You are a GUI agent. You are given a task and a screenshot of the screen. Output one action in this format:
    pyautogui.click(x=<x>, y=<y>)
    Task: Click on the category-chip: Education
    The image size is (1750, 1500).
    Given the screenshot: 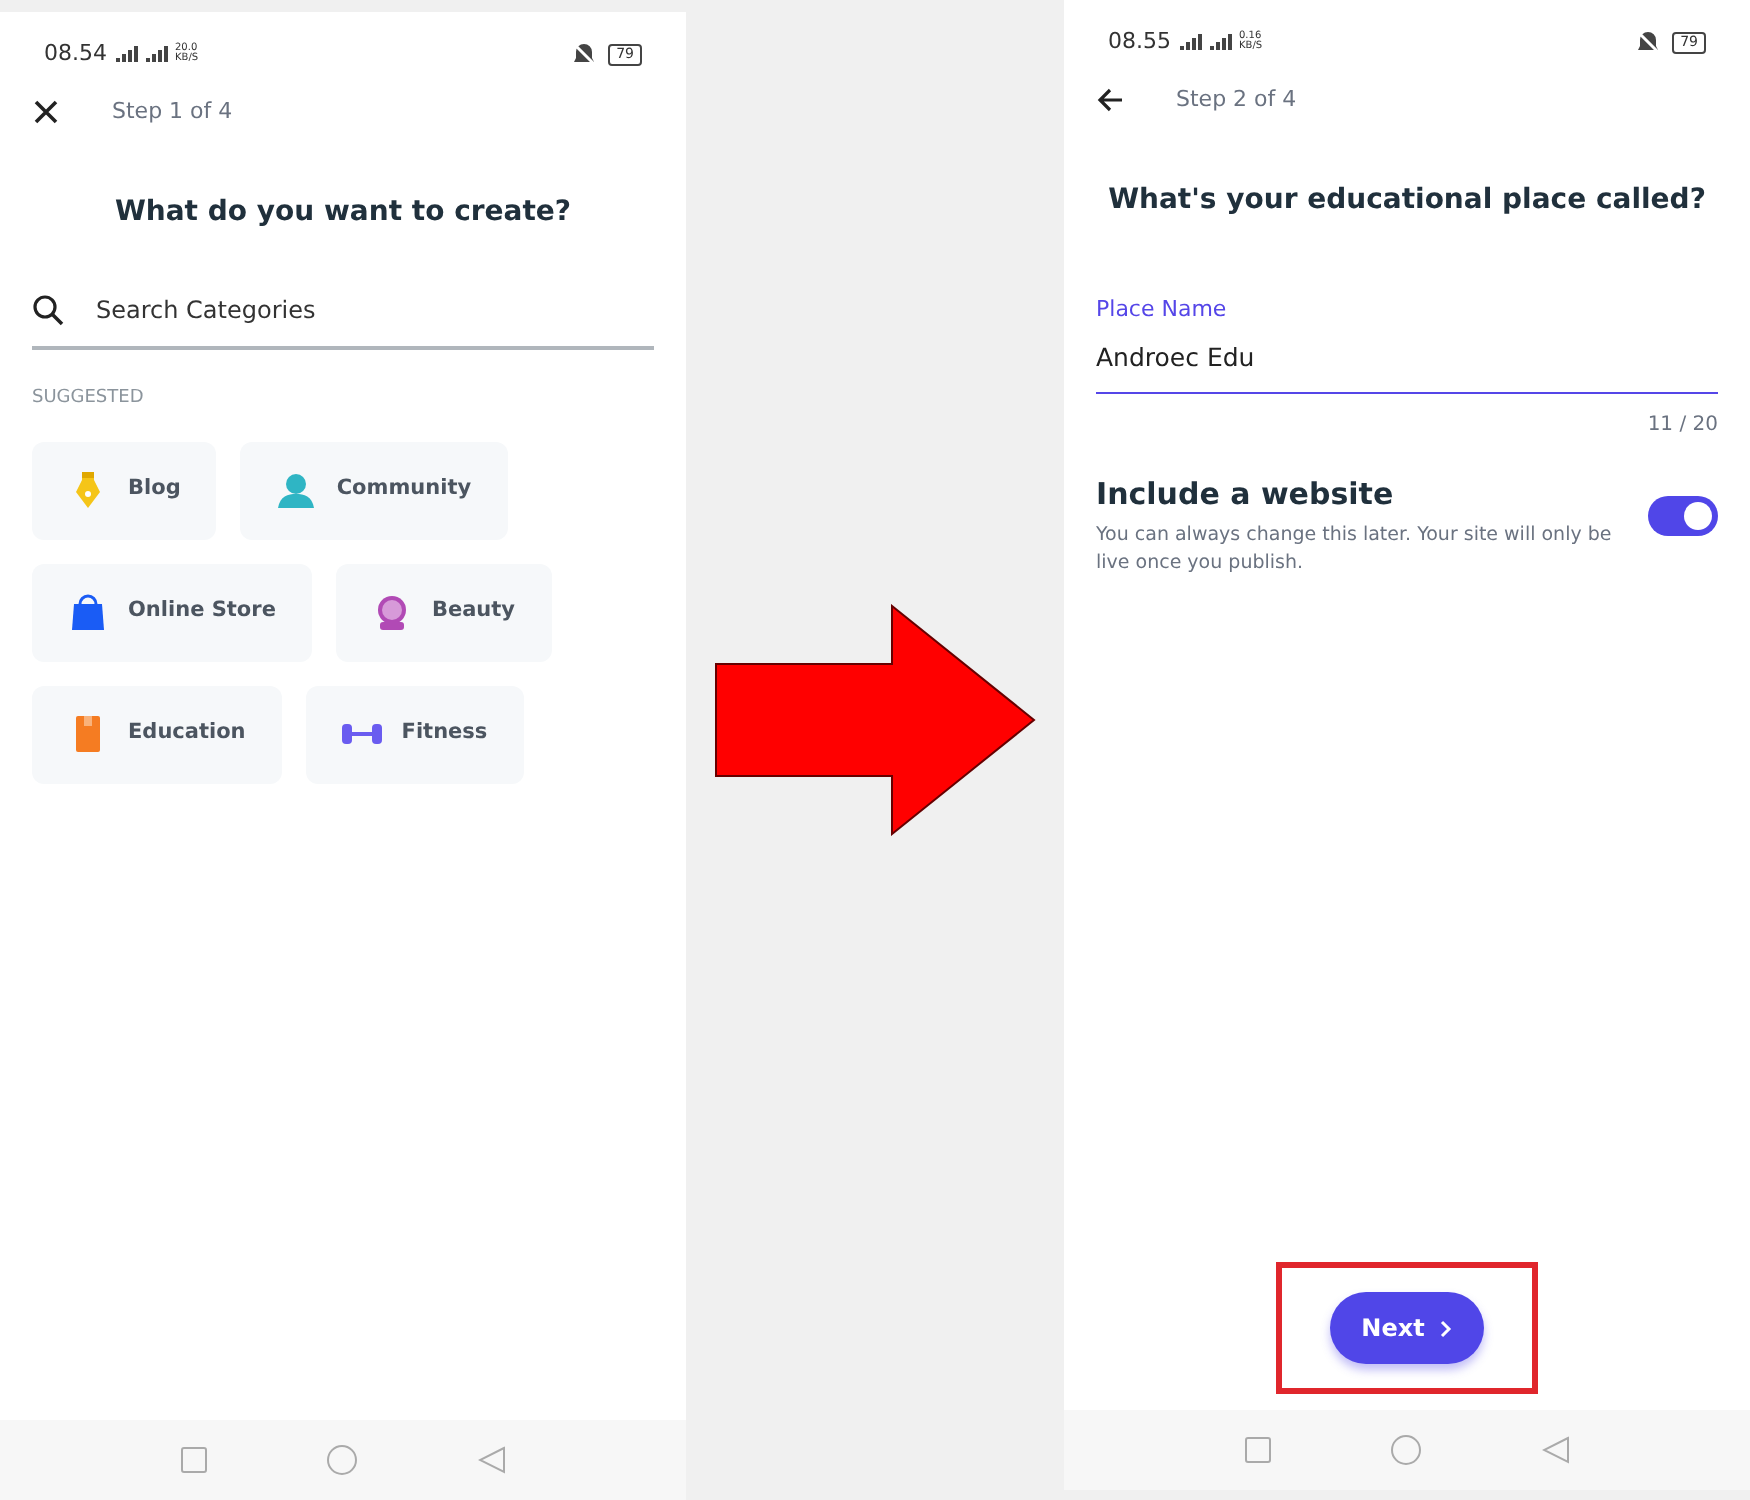 What is the action you would take?
    pyautogui.click(x=157, y=734)
    